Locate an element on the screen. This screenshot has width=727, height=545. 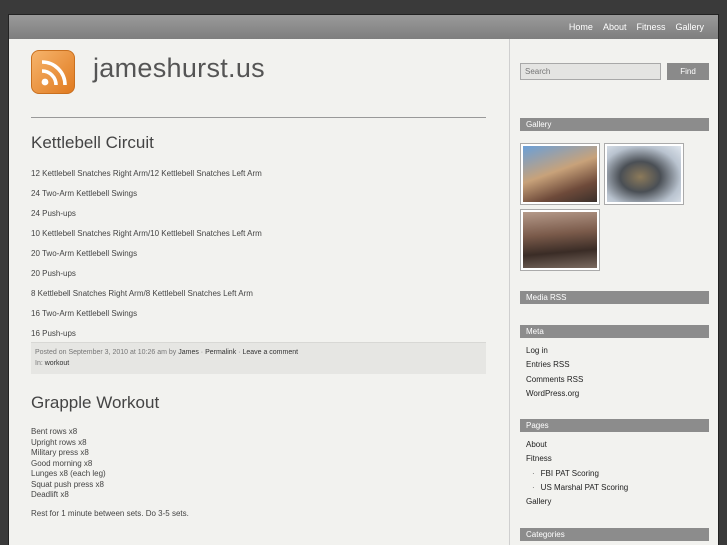
widget-pages-title: Pages is located at coordinates (614, 425).